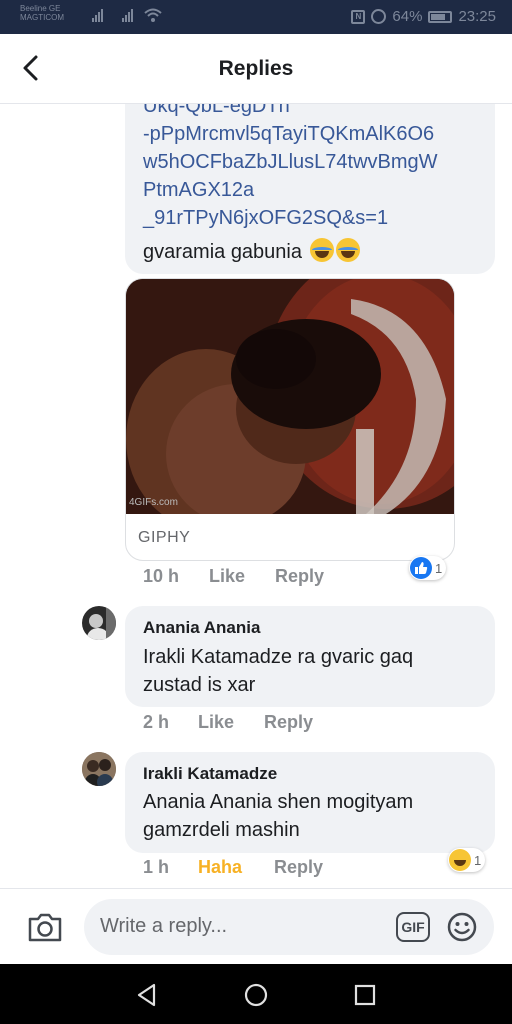 The image size is (512, 1024). Describe the element at coordinates (477, 16) in the screenshot. I see `clock: 23:25` at that location.